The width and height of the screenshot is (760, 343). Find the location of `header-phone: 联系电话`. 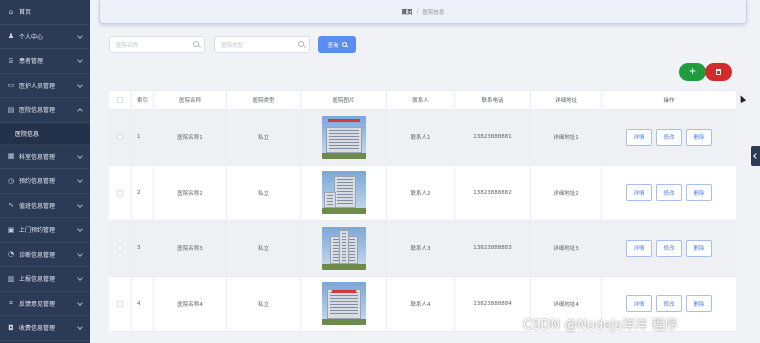

header-phone: 联系电话 is located at coordinates (492, 100).